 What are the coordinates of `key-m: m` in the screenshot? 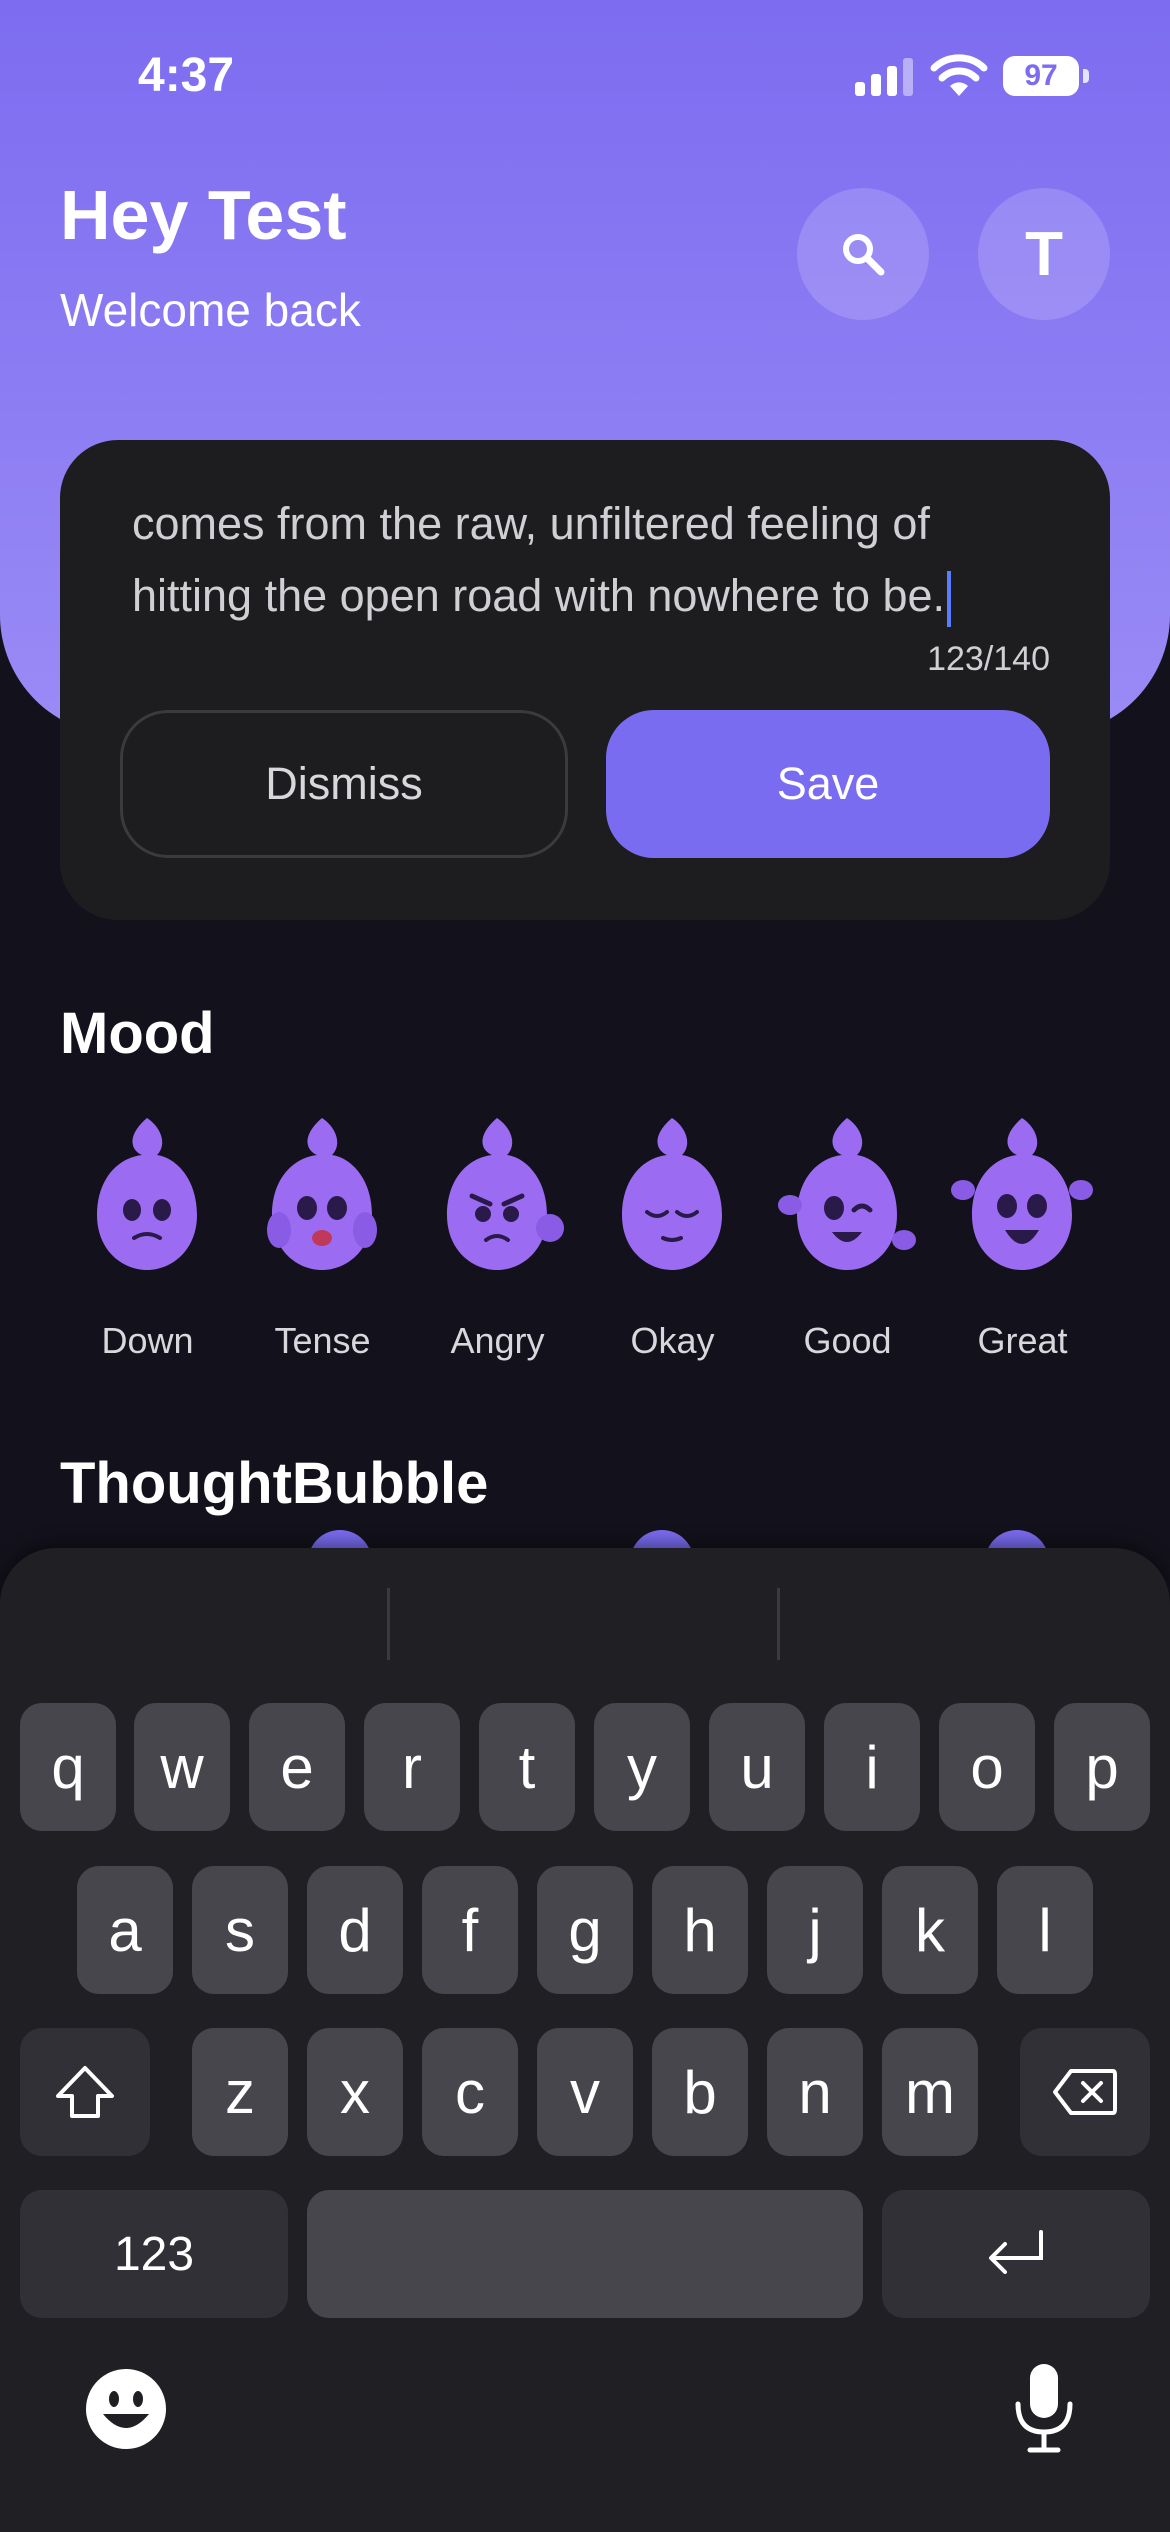 It's located at (930, 2092).